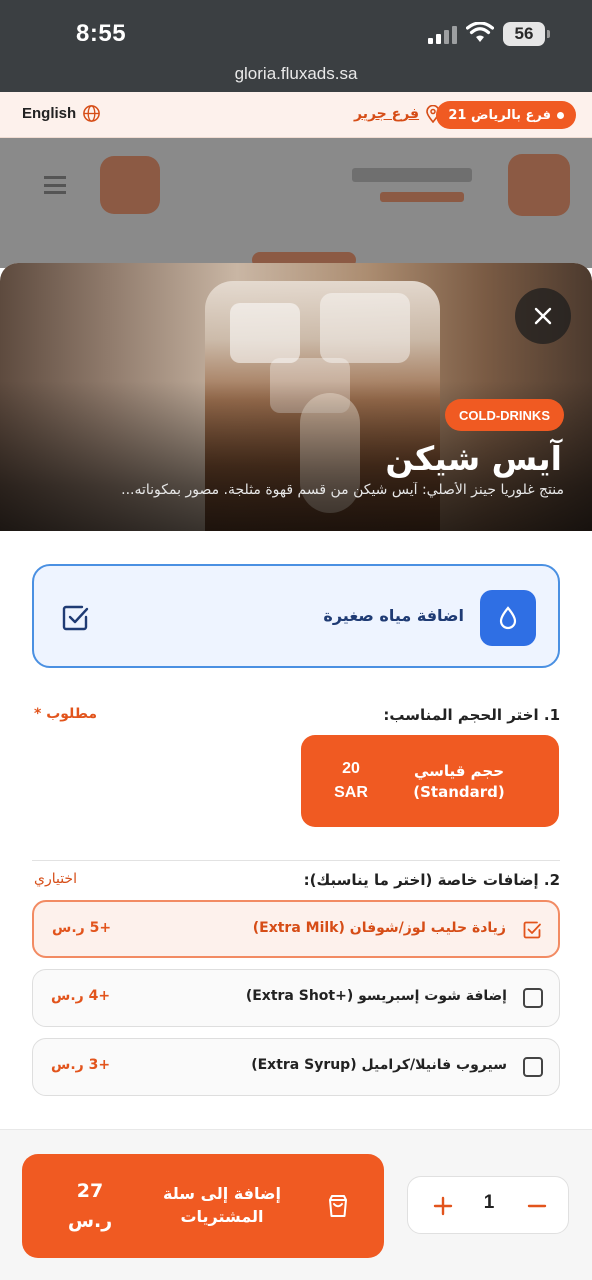 The image size is (592, 1280). I want to click on quantity-stepper: 1, so click(488, 1205).